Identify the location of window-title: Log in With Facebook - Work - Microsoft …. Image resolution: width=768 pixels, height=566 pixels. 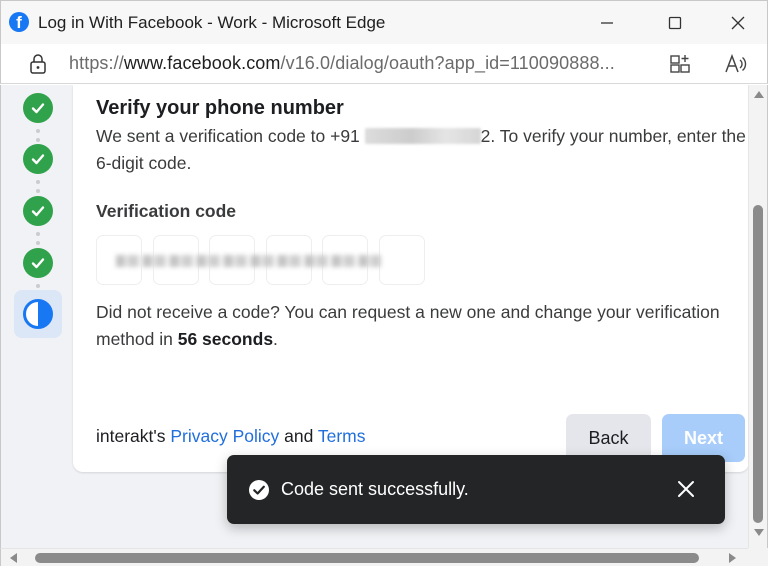
(212, 22).